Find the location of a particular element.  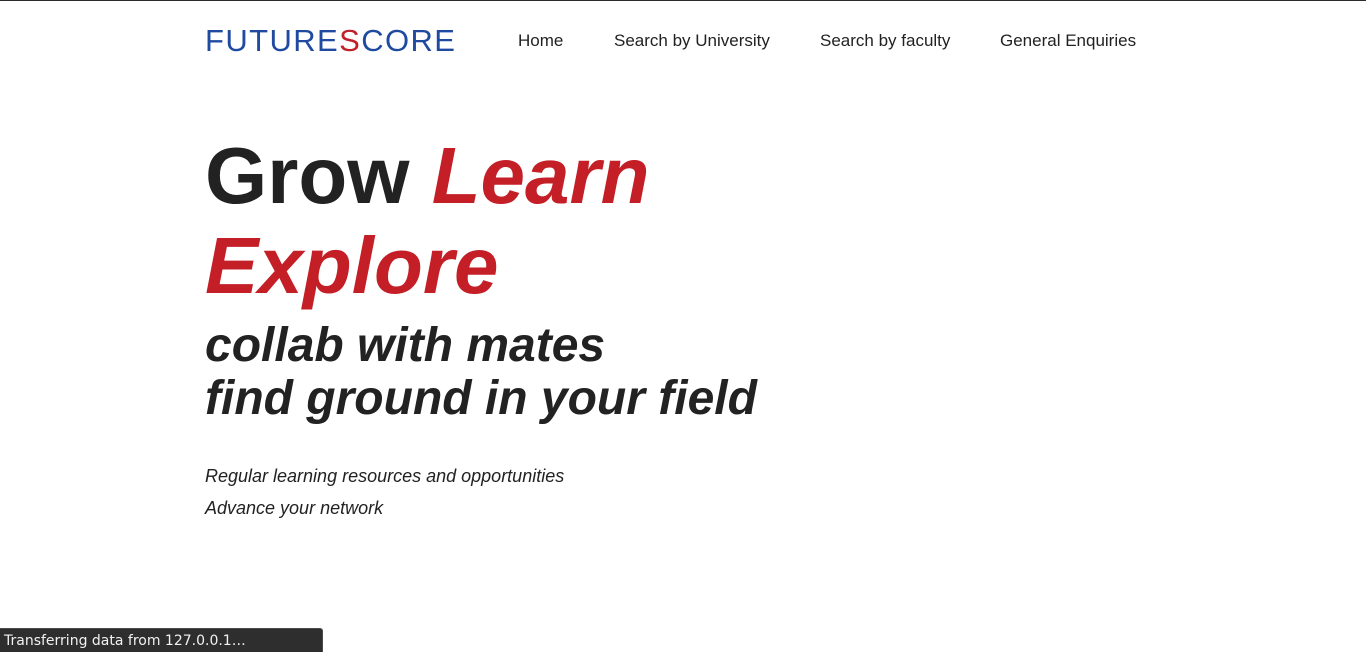

hero-sub-line-2: find ground in your field is located at coordinates (481, 398).